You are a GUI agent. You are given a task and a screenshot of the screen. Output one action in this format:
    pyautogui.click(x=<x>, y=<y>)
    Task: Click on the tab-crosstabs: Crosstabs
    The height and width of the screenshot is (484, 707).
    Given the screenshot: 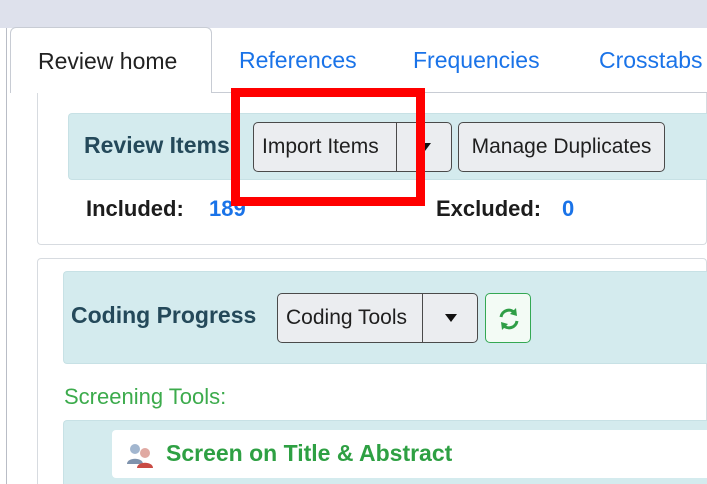 What is the action you would take?
    pyautogui.click(x=651, y=60)
    